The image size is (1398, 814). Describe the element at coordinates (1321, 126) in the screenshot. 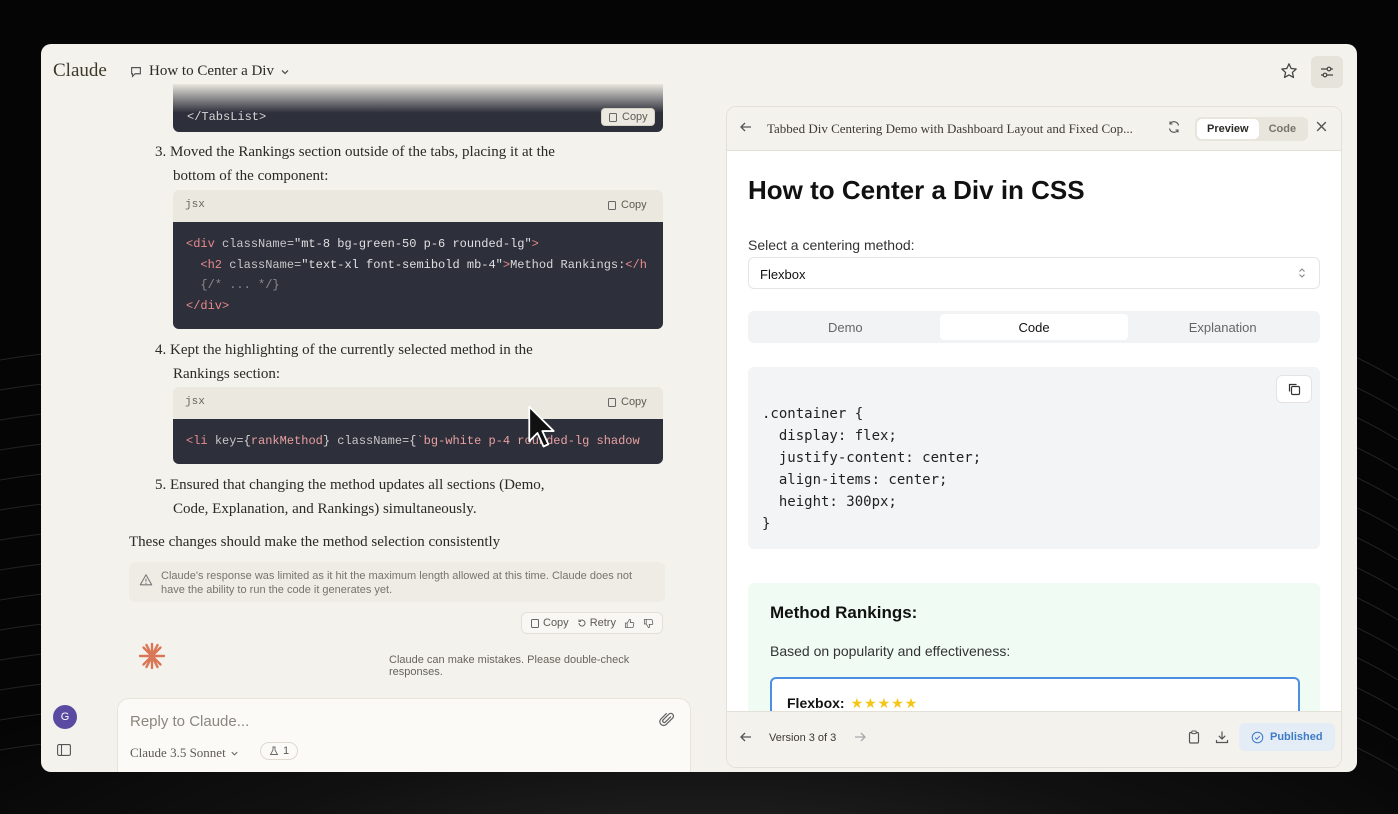

I see `close-icon` at that location.